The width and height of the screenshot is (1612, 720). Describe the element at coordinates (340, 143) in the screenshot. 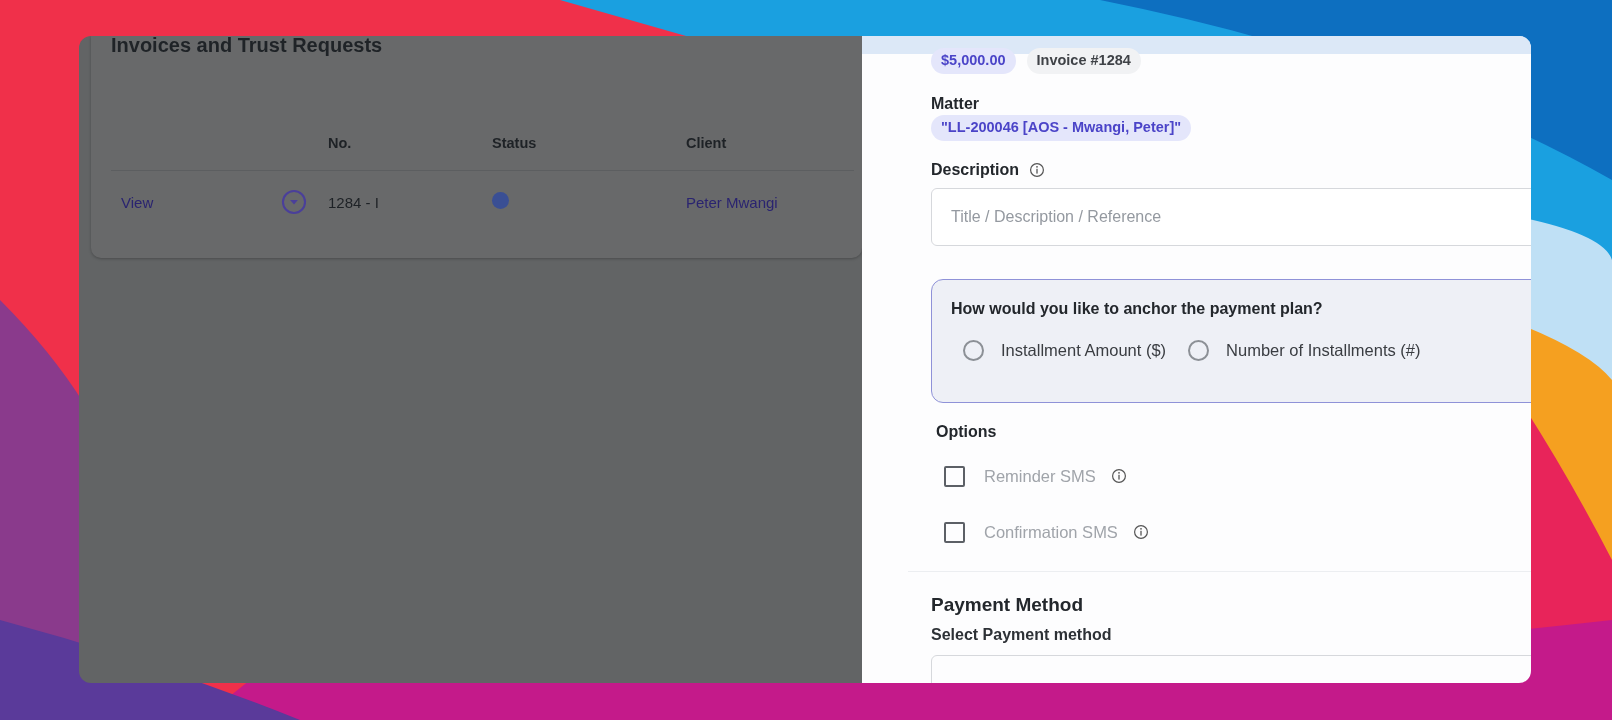

I see `column-header: No.` at that location.